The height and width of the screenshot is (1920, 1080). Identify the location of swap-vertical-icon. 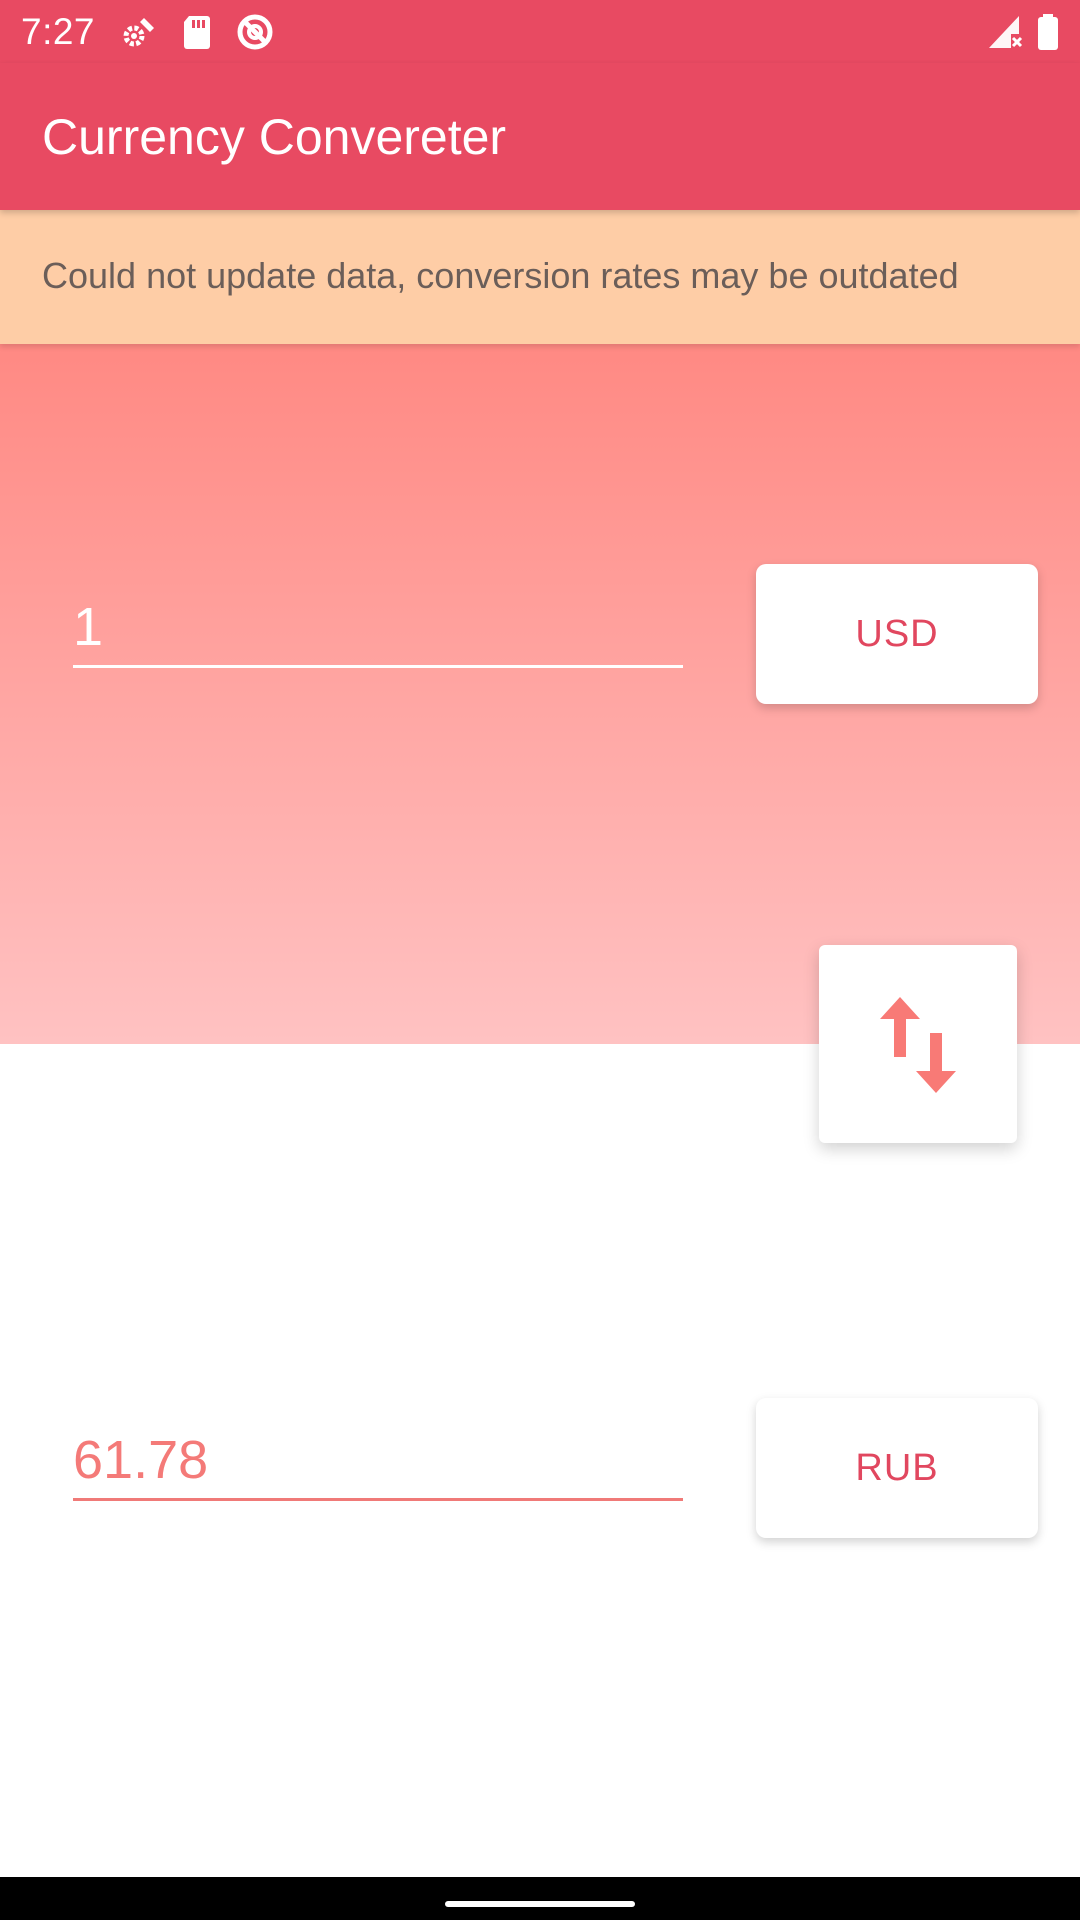
(918, 1045).